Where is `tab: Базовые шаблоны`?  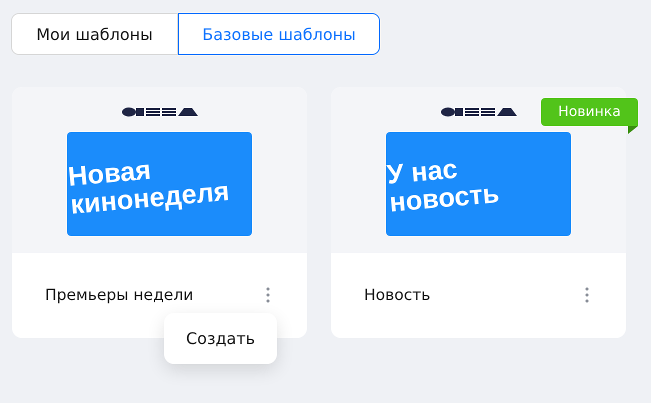
tab: Базовые шаблоны is located at coordinates (279, 34).